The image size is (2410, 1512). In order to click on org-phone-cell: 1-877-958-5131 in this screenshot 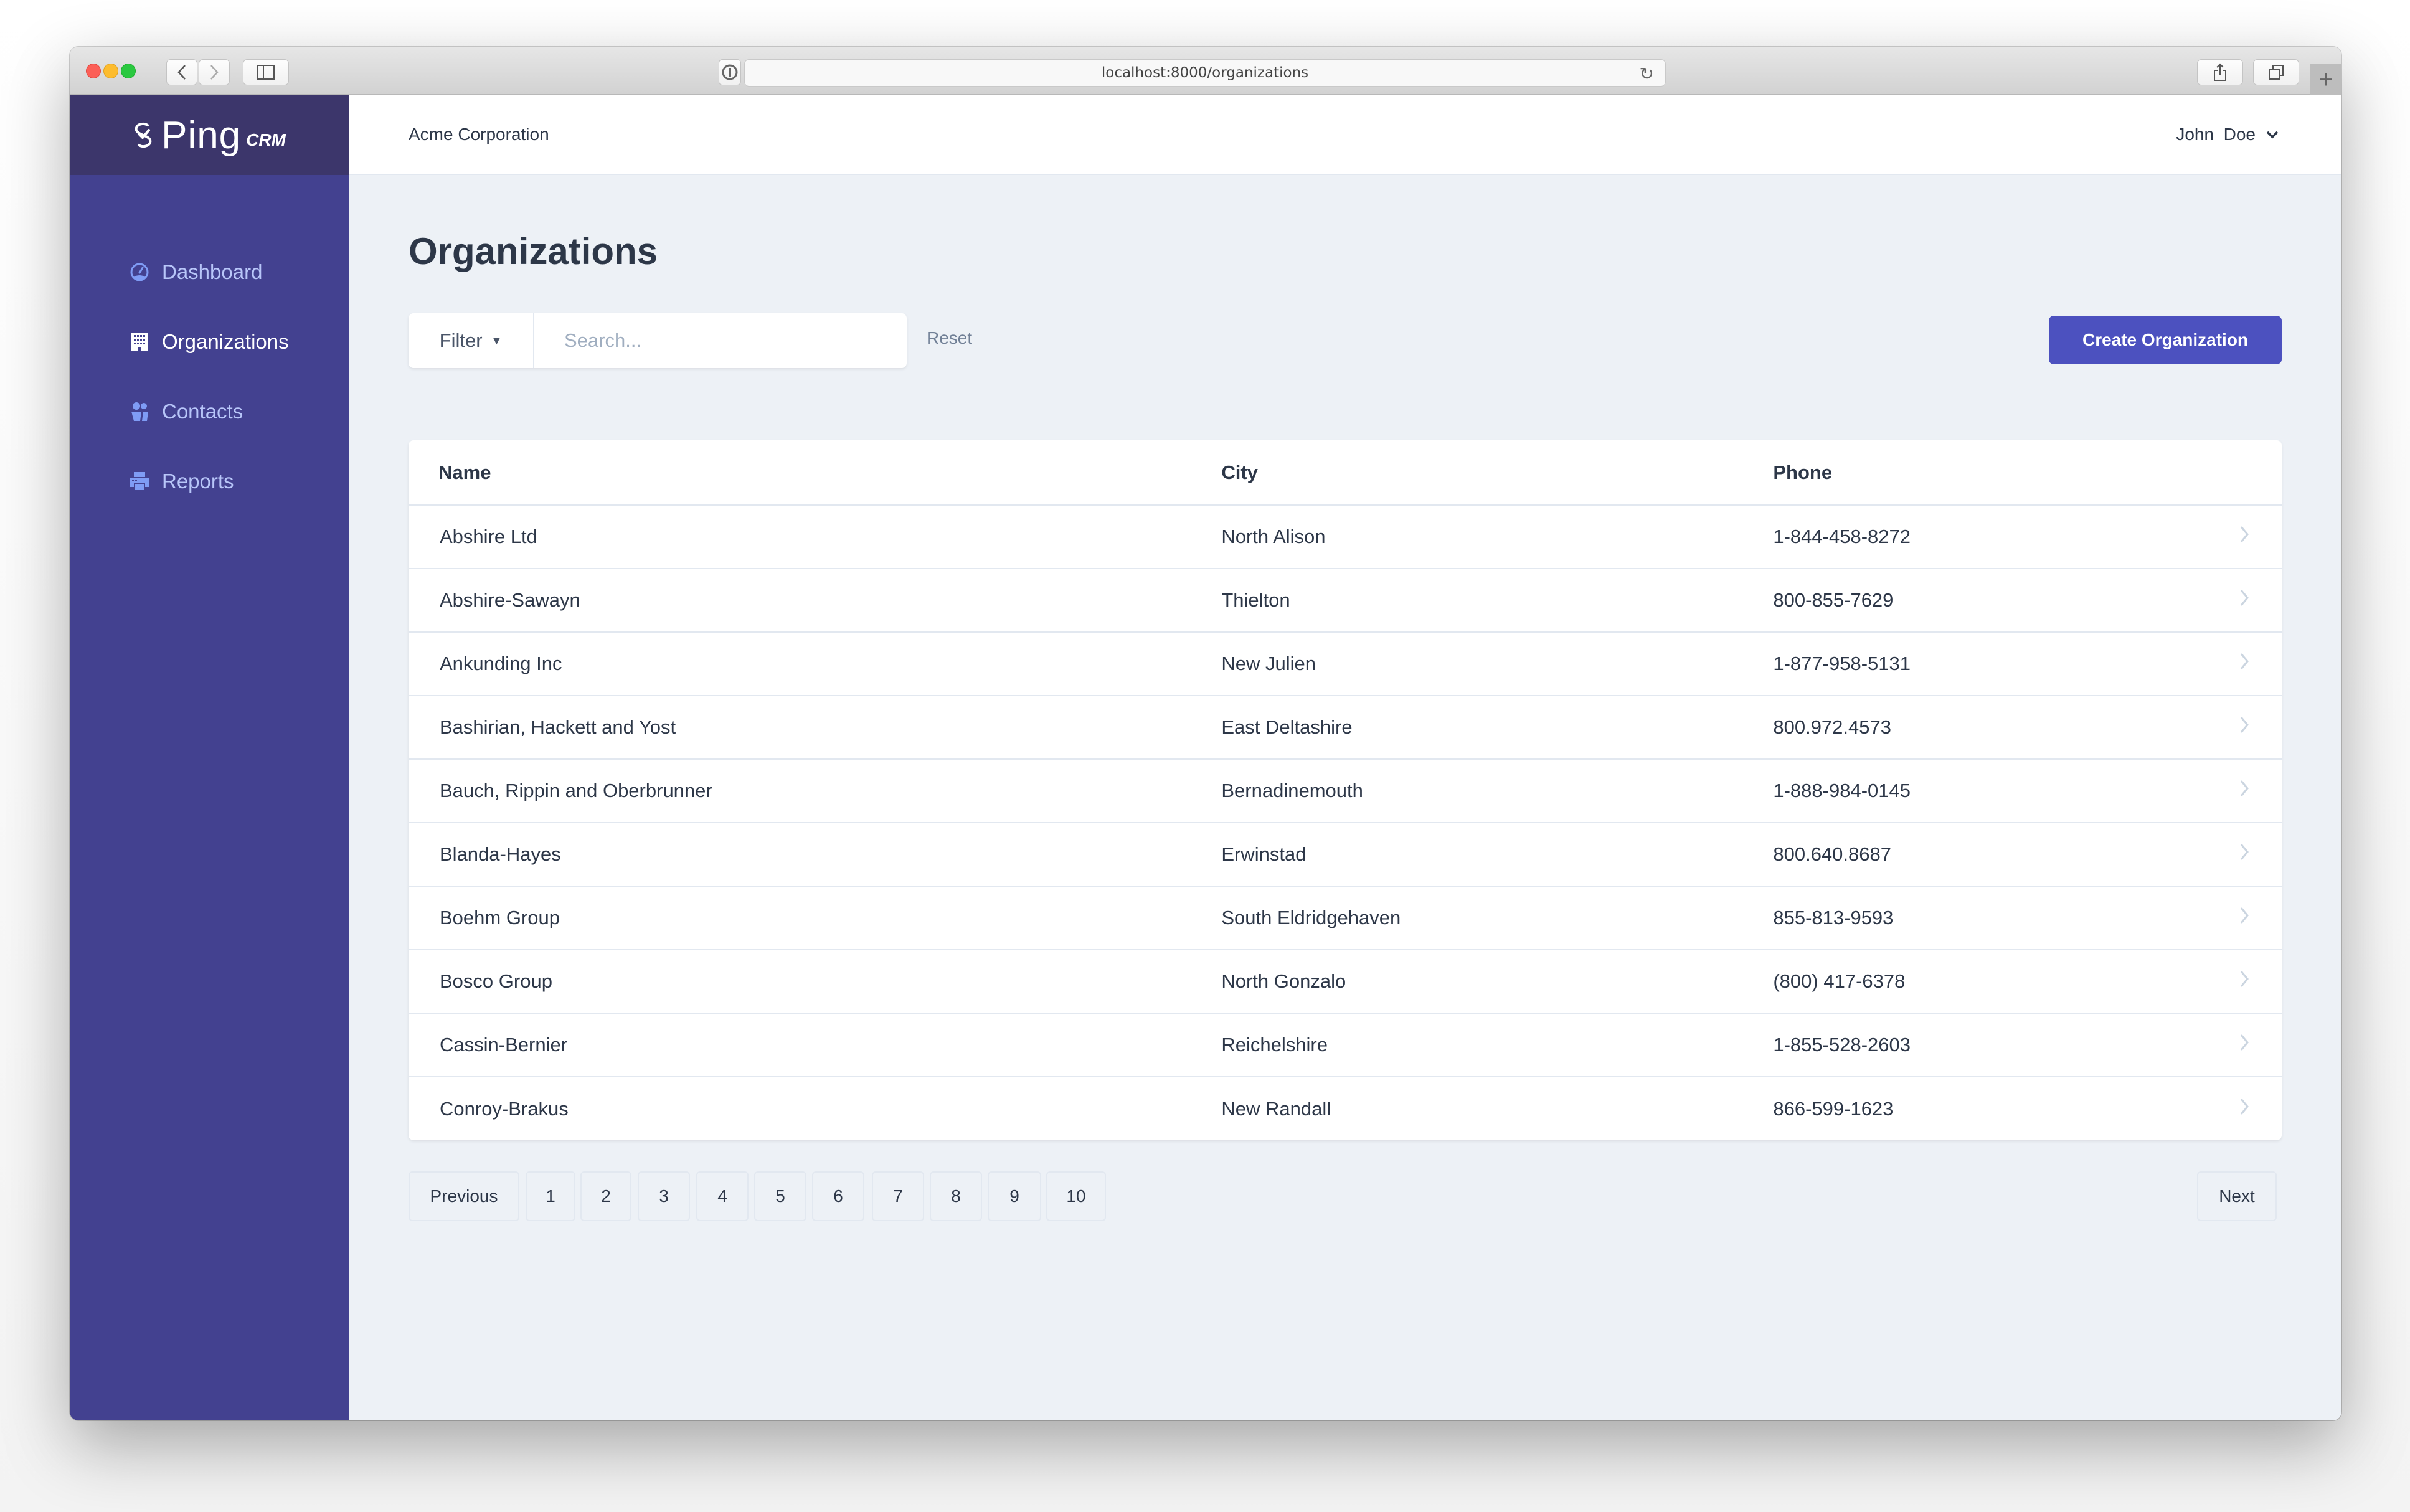, I will do `click(1974, 664)`.